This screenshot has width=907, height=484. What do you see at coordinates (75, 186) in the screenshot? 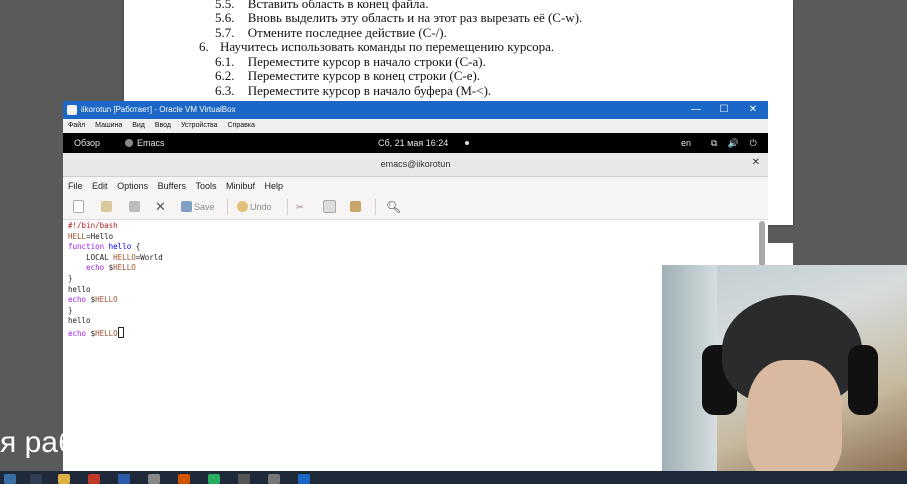
I see `menu-file: File` at bounding box center [75, 186].